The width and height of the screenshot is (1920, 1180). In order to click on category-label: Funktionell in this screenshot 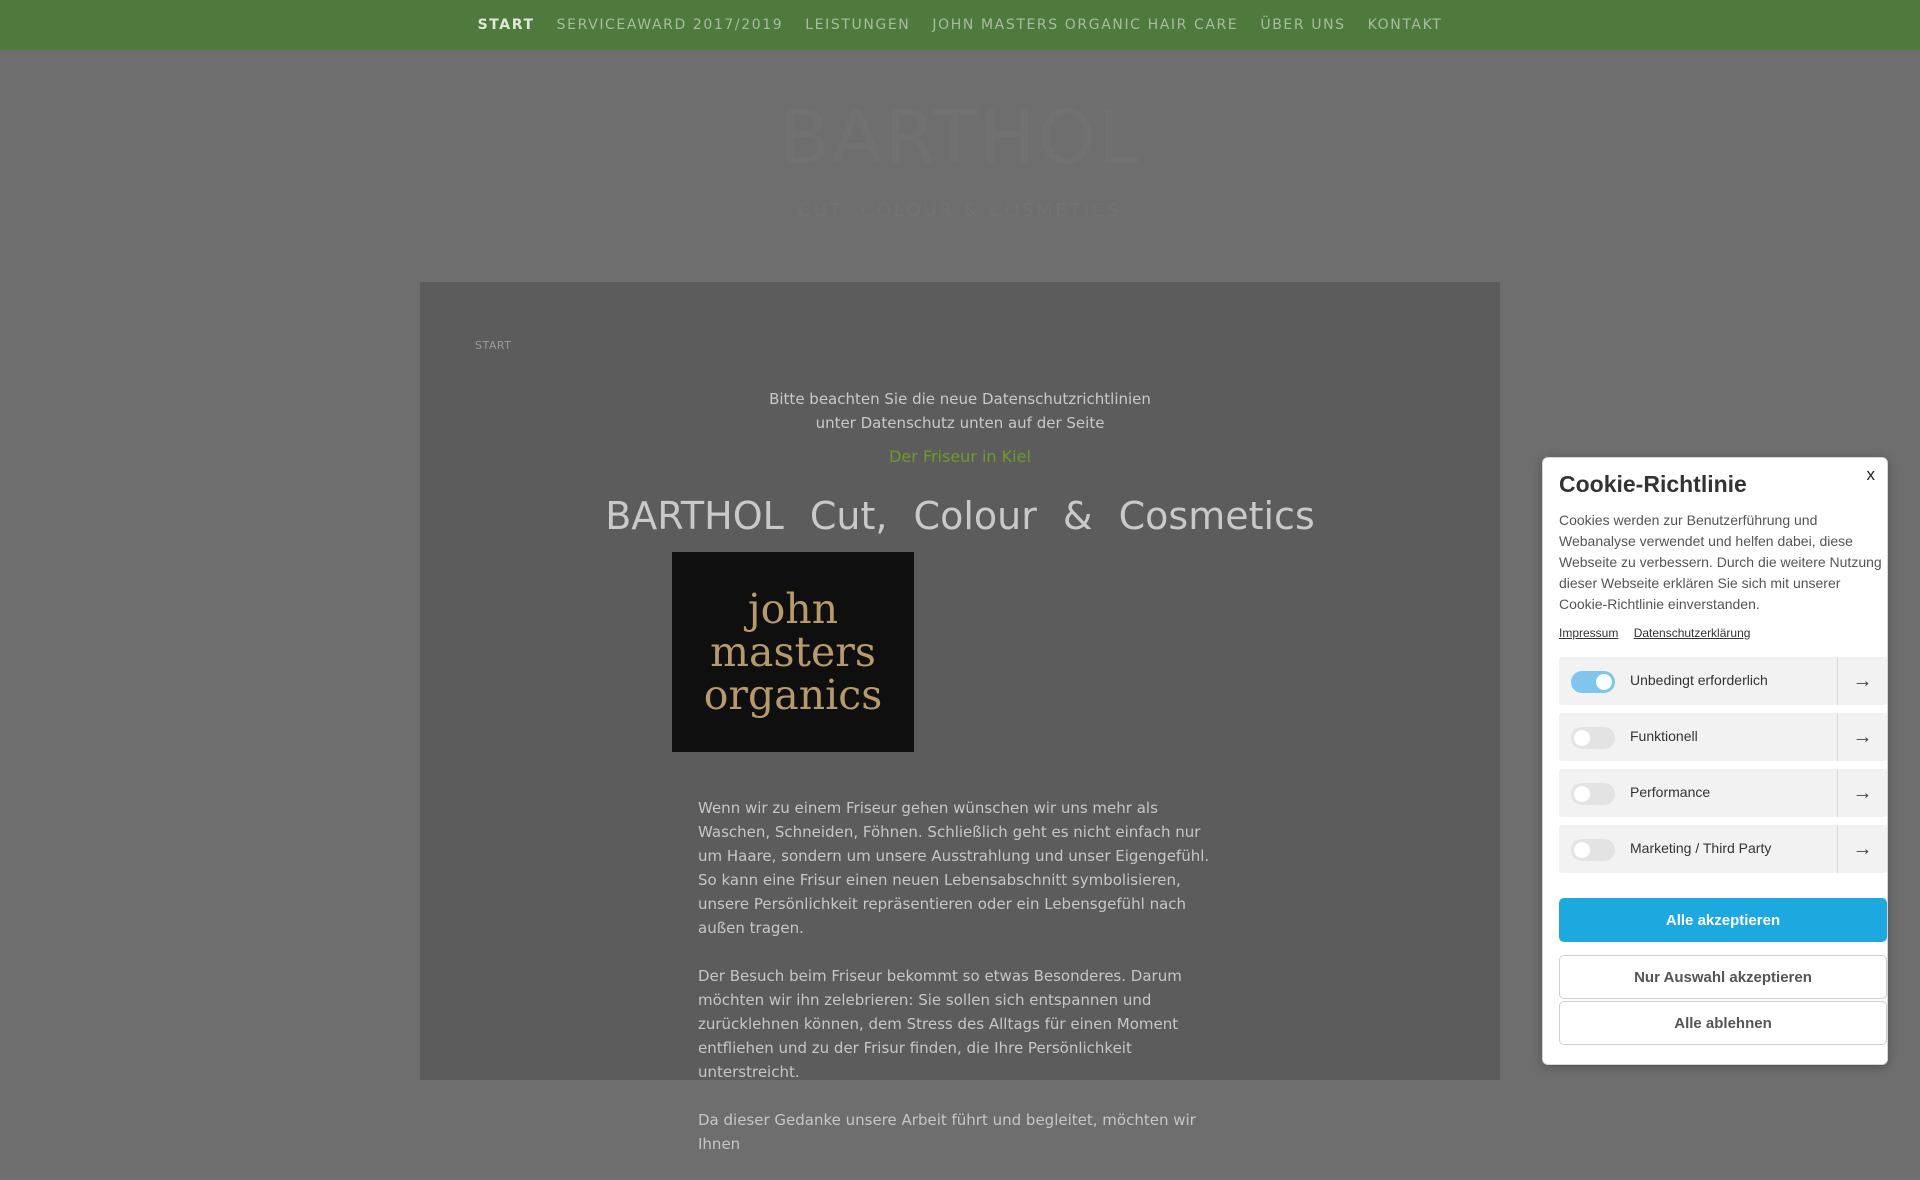, I will do `click(1664, 736)`.